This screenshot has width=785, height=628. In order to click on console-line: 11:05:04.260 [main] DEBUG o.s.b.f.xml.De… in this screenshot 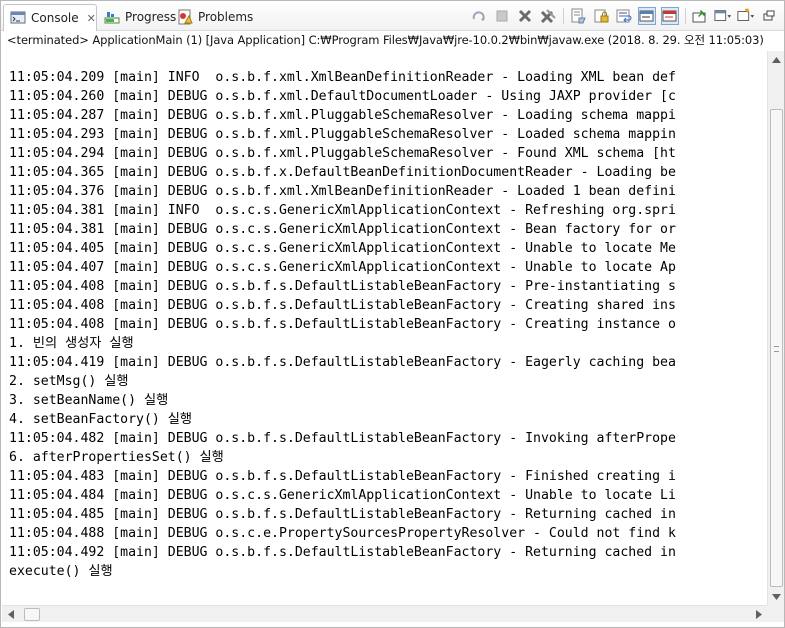, I will do `click(342, 96)`.